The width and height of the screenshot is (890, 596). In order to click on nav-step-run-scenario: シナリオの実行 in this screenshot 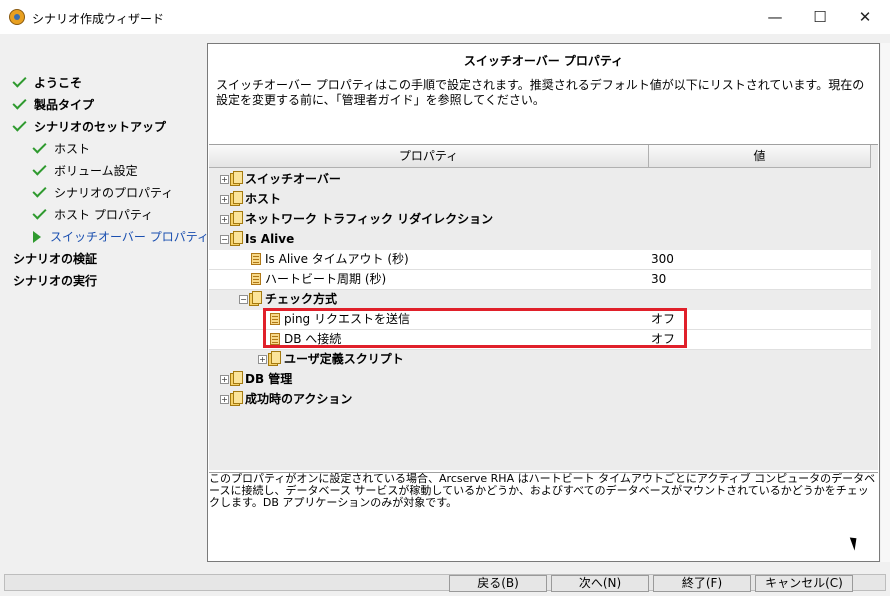, I will do `click(55, 281)`.